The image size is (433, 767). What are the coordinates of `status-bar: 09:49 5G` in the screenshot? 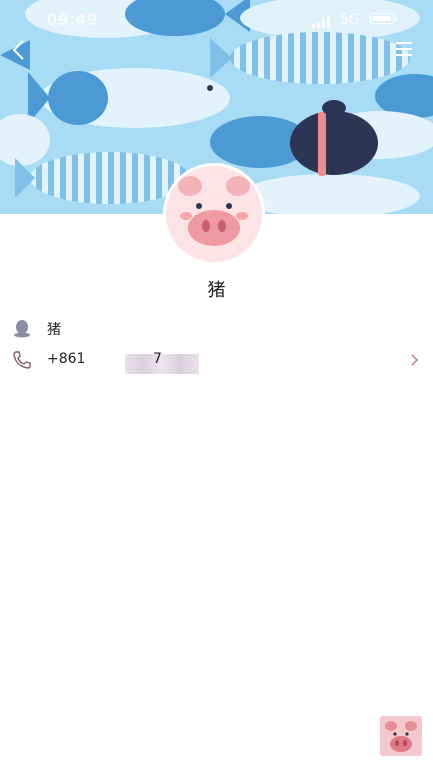 It's located at (216, 19).